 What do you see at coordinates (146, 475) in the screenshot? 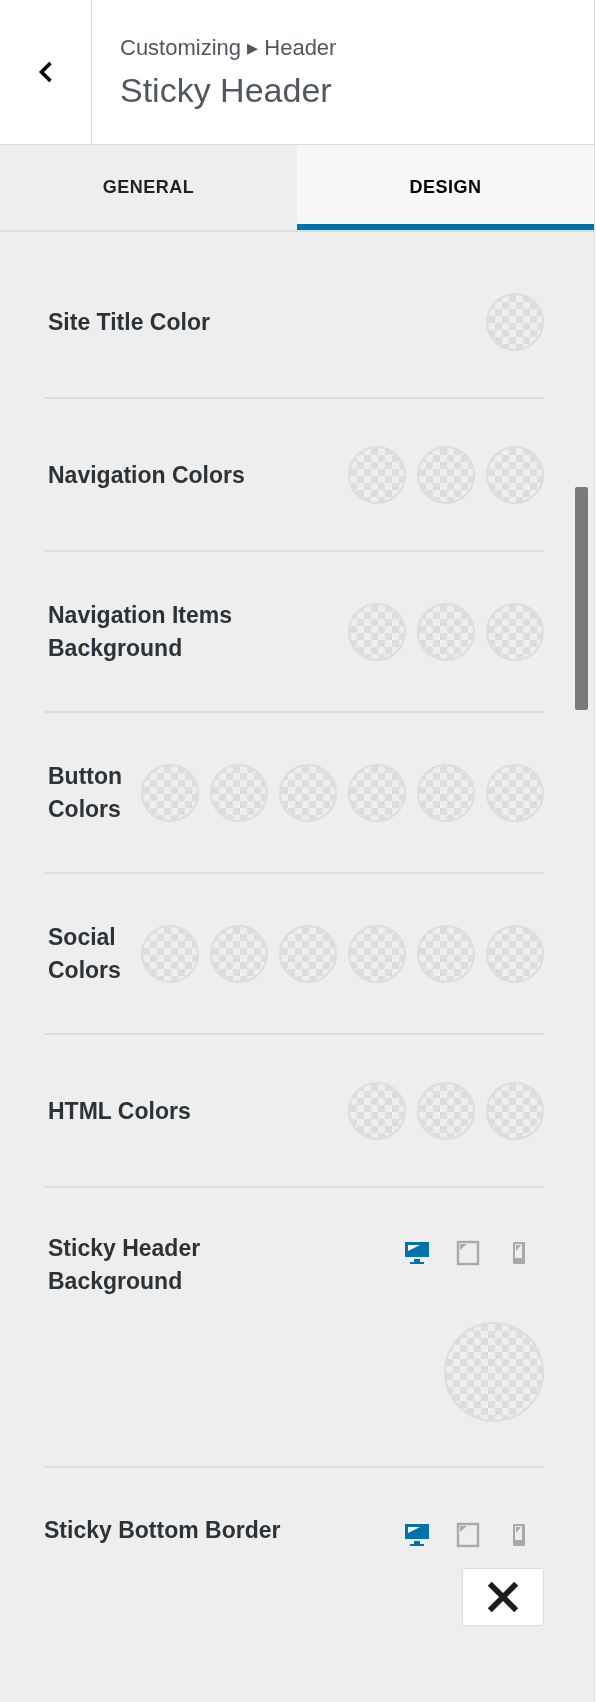
I see `setting-label: Navigation Colors` at bounding box center [146, 475].